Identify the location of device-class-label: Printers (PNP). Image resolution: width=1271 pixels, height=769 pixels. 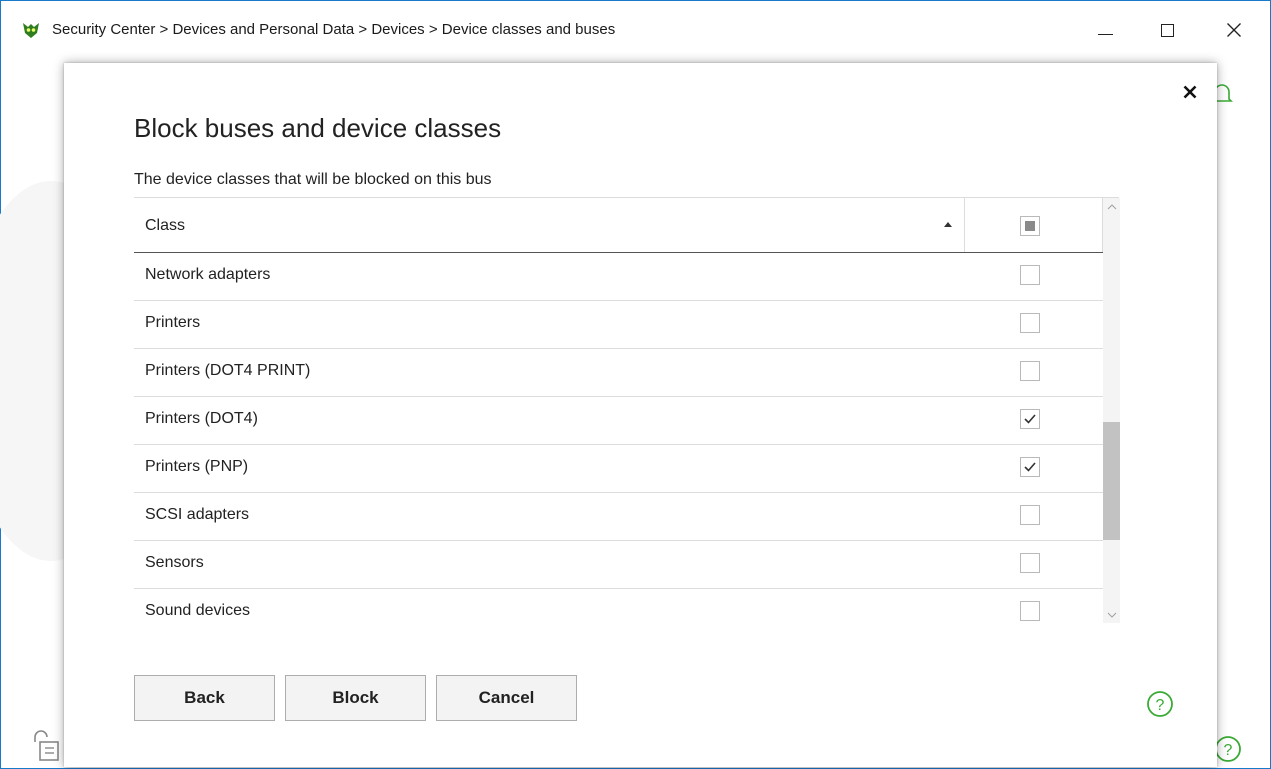
(197, 466).